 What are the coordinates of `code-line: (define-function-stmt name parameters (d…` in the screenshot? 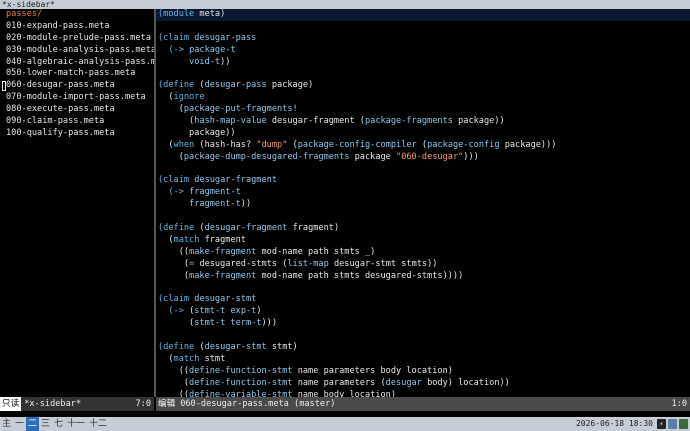 It's located at (423, 384).